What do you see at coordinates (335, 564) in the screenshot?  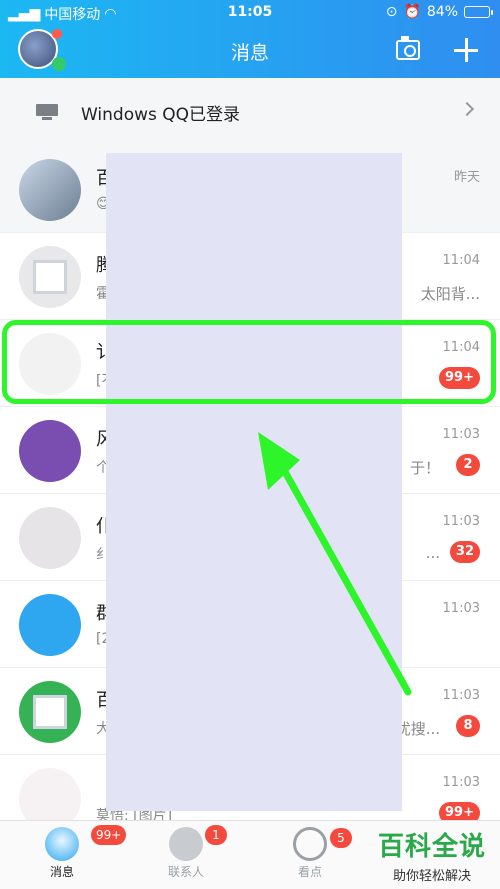 I see `annotation-arrow-icon` at bounding box center [335, 564].